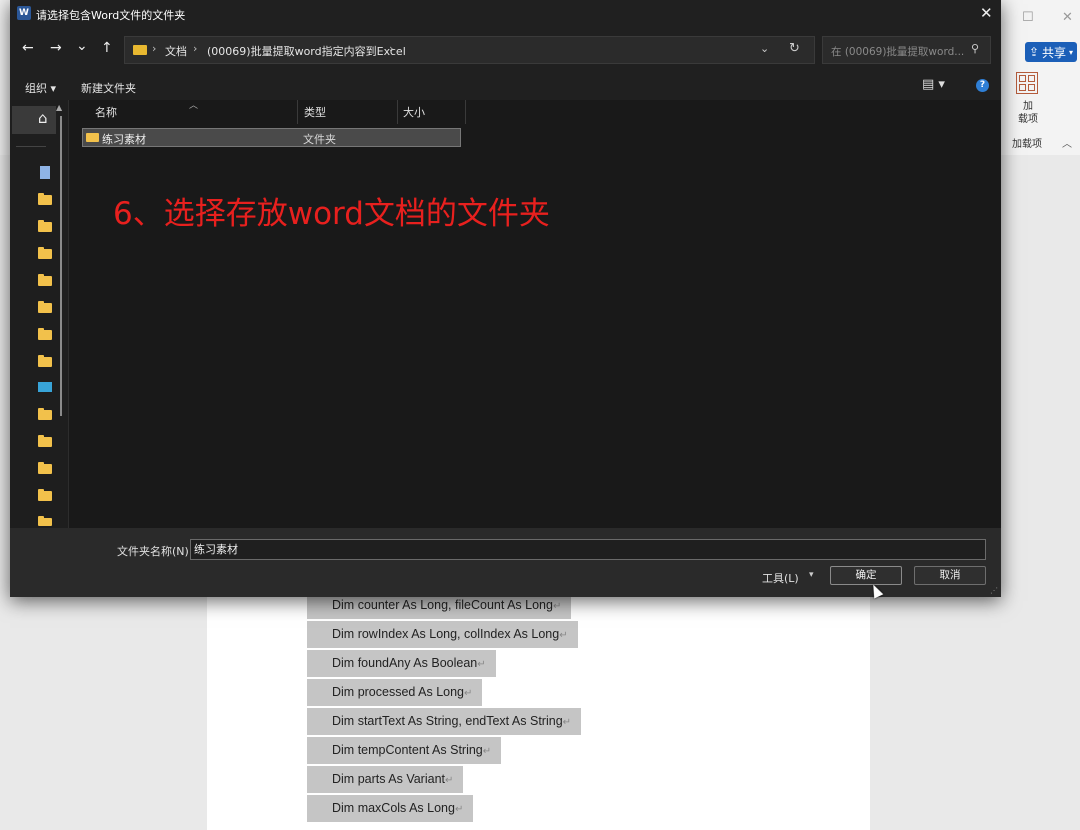 The width and height of the screenshot is (1080, 830). I want to click on word-ribbon-right: ☐ ✕, so click(1040, 77).